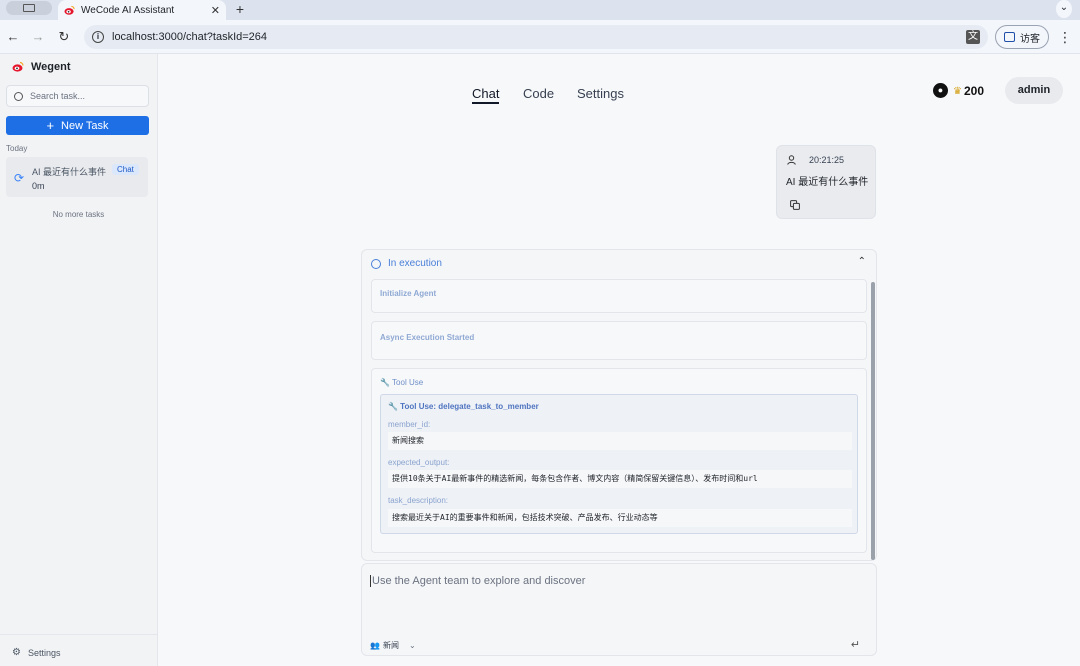 This screenshot has height=666, width=1080. I want to click on message-text: AI 最近有什么事件, so click(827, 182).